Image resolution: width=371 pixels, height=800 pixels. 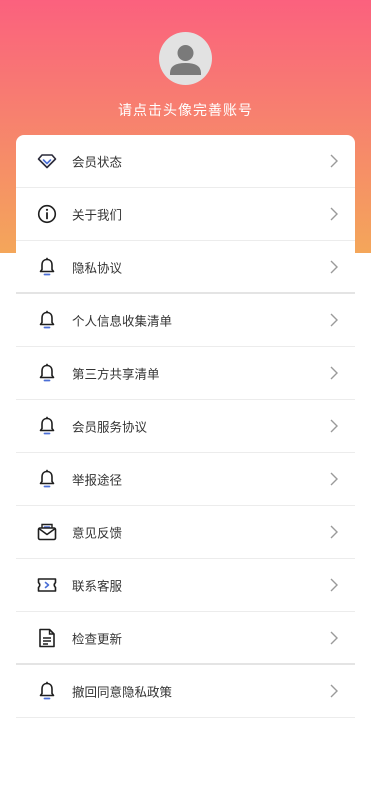 What do you see at coordinates (47, 532) in the screenshot?
I see `envelope-icon` at bounding box center [47, 532].